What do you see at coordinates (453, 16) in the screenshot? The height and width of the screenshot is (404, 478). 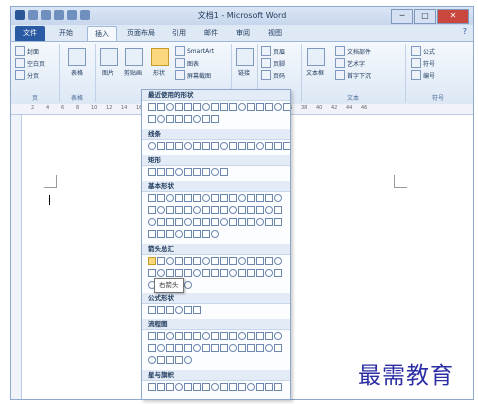 I see `close-button: ✕` at bounding box center [453, 16].